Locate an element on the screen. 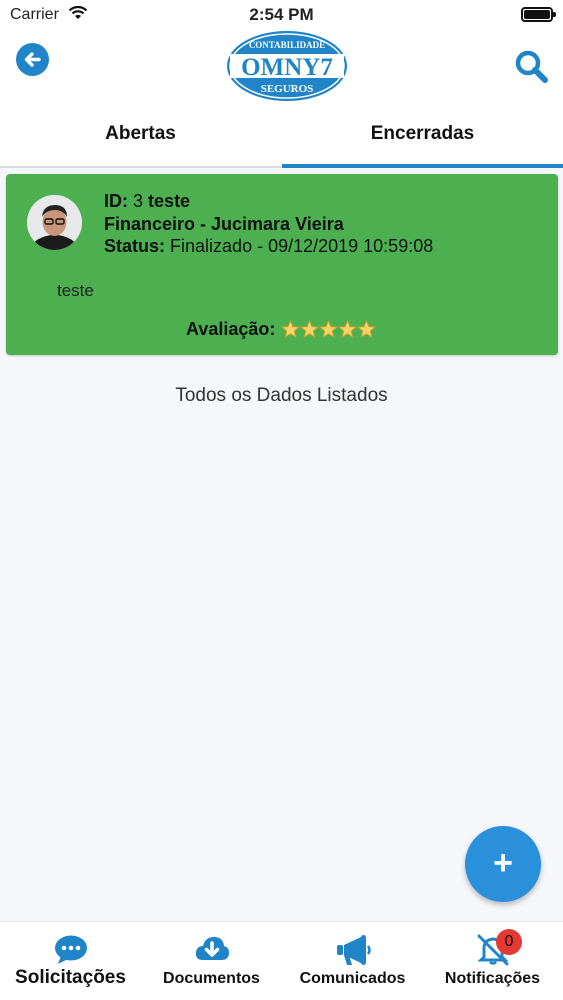 This screenshot has width=563, height=1000. arrow-left-icon is located at coordinates (32, 59).